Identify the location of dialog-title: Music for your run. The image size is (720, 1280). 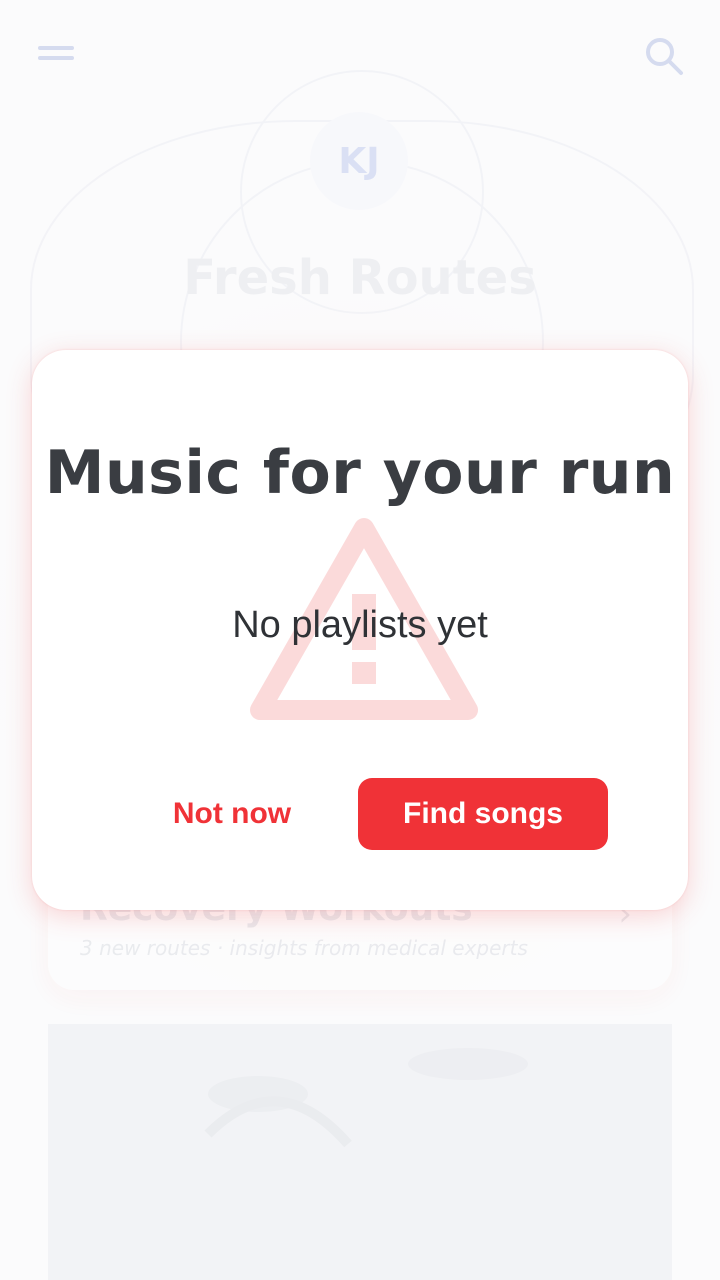
(360, 473).